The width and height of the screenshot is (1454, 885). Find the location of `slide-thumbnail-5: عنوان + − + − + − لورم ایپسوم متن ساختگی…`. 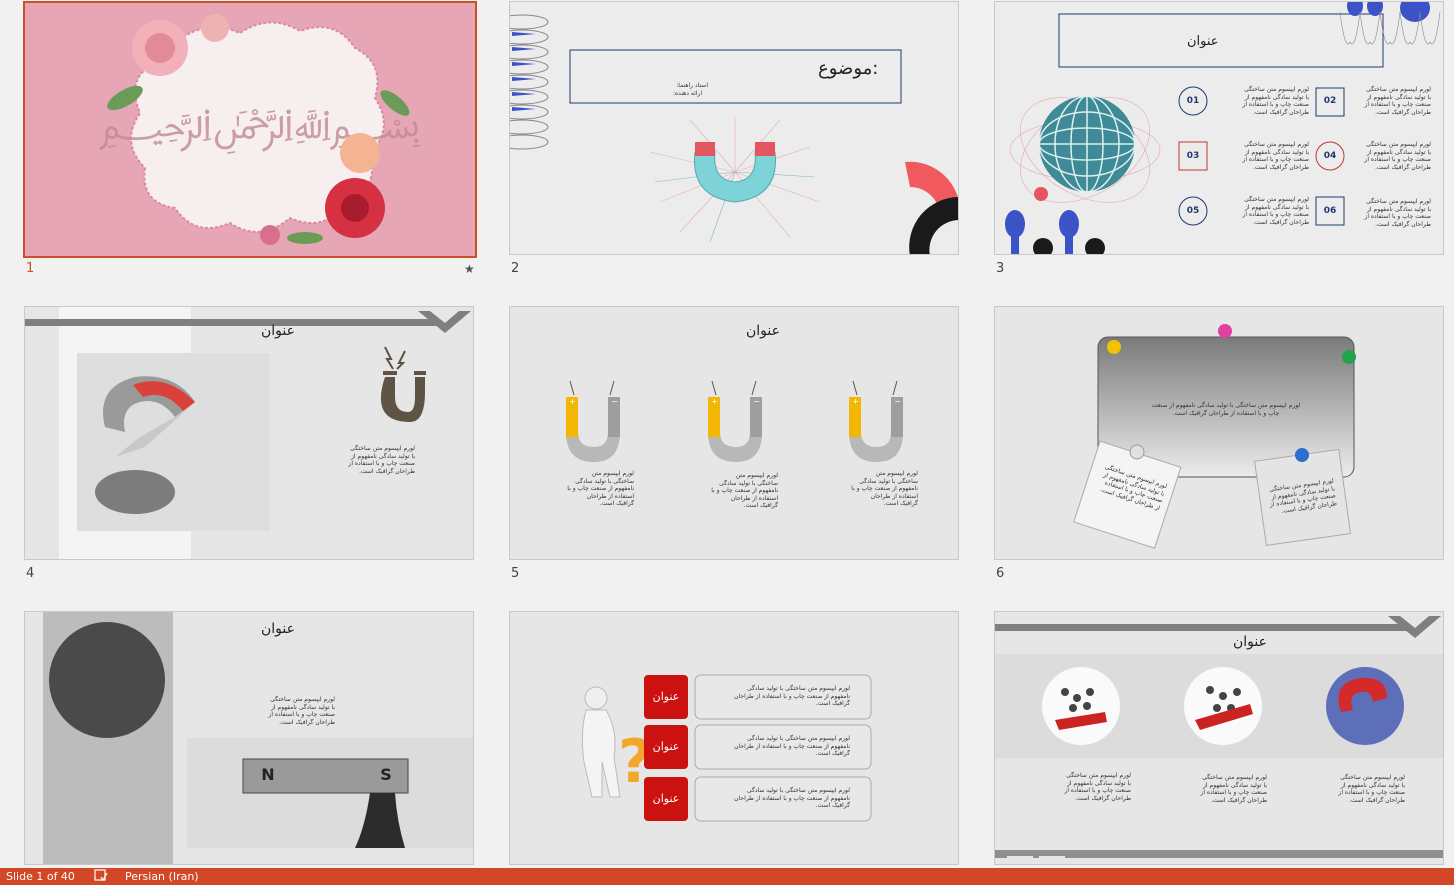

slide-thumbnail-5: عنوان + − + − + − لورم ایپسوم متن ساختگی… is located at coordinates (734, 433).